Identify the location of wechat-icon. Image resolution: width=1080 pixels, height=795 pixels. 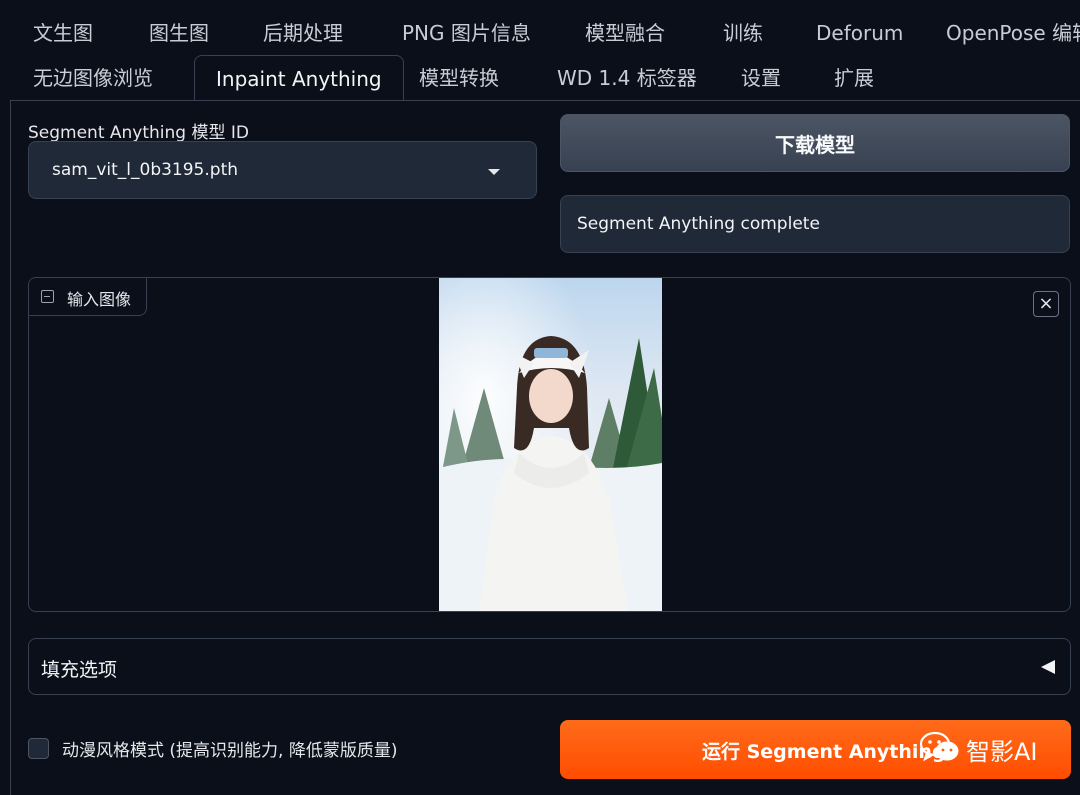
(939, 746).